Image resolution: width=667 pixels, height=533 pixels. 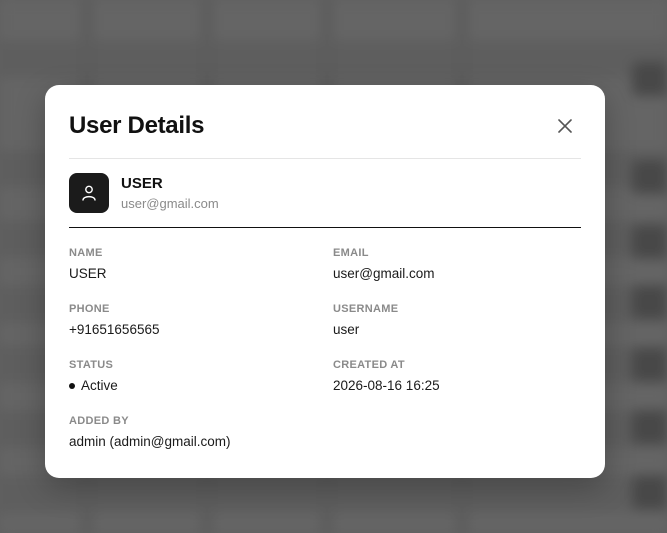 I want to click on field-created-at: CREATED AT 2026-08-16 16:25, so click(x=457, y=386).